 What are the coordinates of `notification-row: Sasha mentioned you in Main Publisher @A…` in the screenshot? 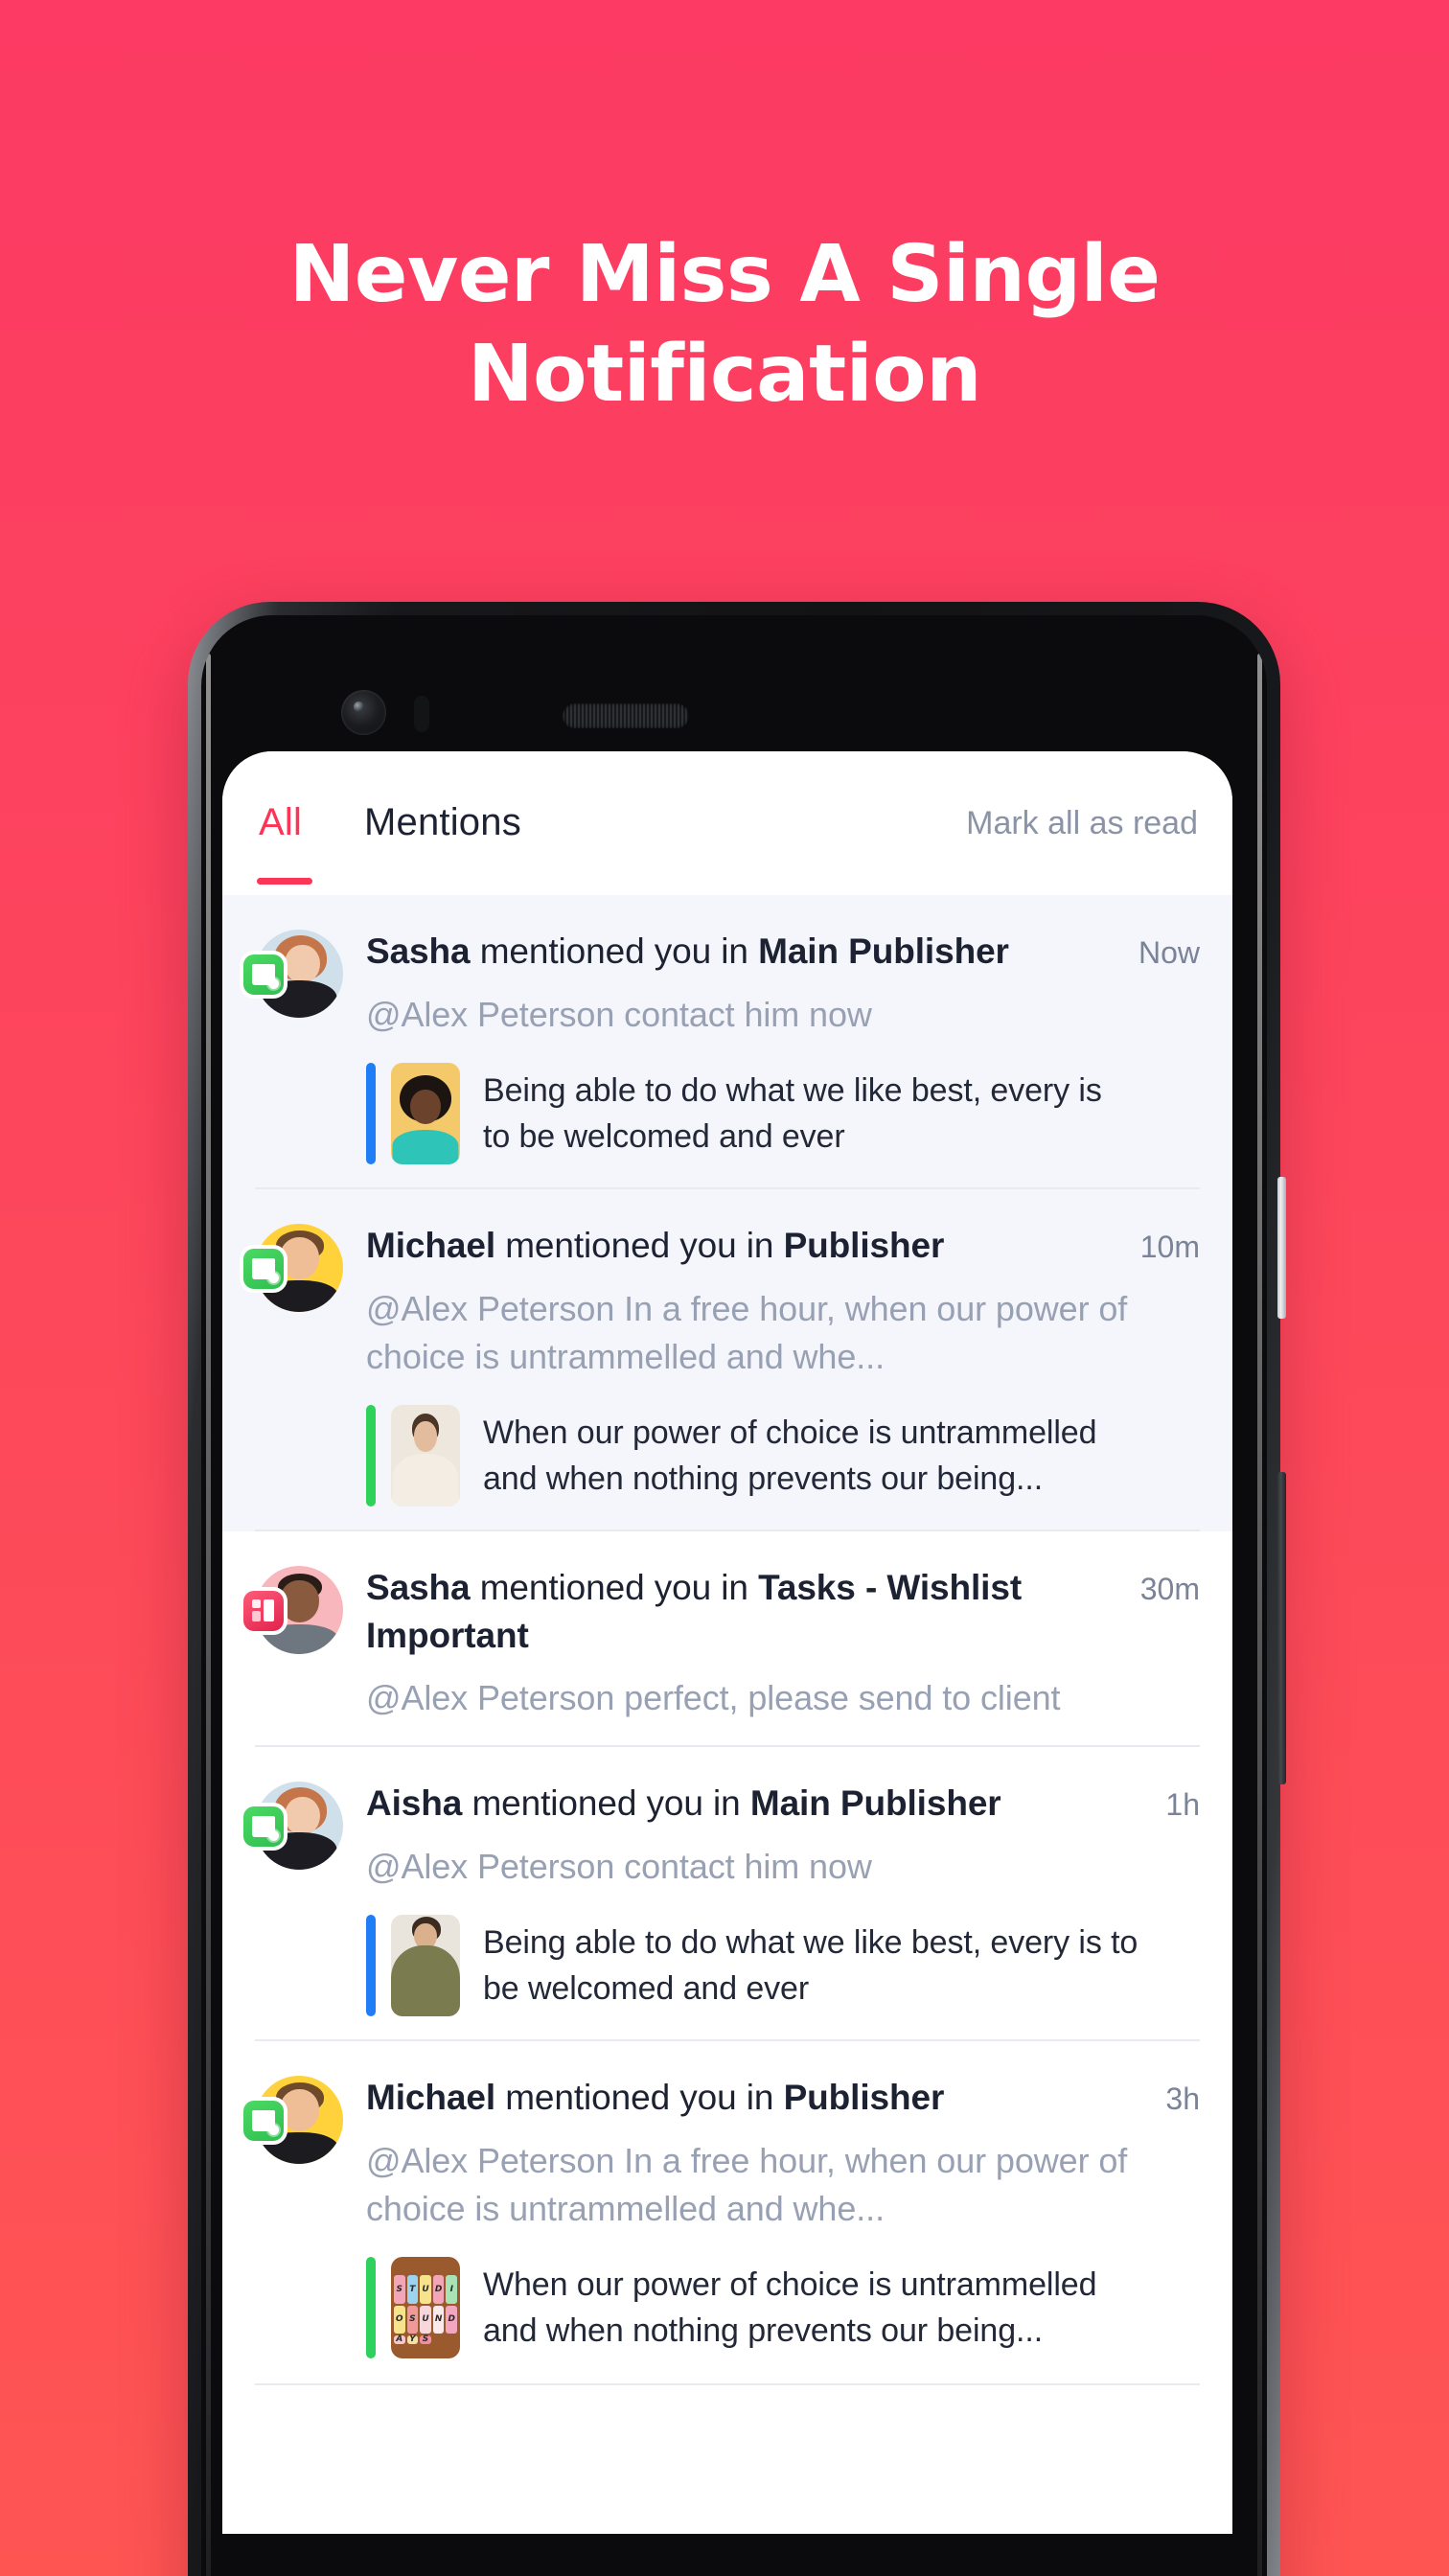 It's located at (727, 1042).